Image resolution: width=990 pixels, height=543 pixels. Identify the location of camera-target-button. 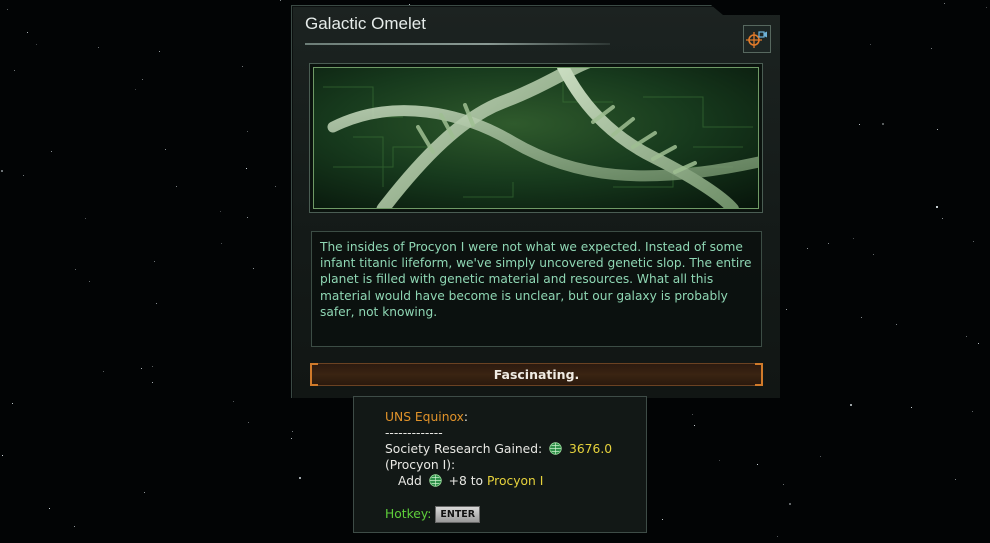
(757, 39).